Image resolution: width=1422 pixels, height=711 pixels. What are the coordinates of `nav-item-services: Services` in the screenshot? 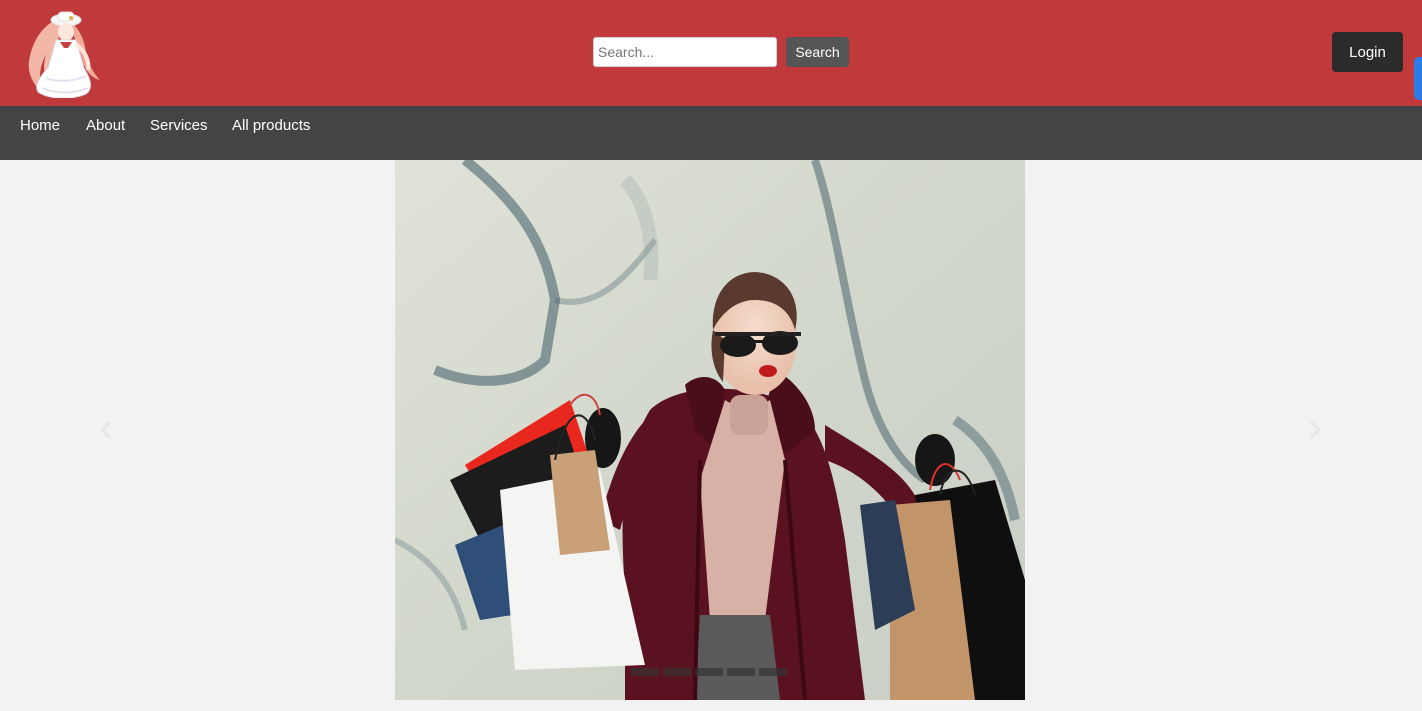 It's located at (179, 125).